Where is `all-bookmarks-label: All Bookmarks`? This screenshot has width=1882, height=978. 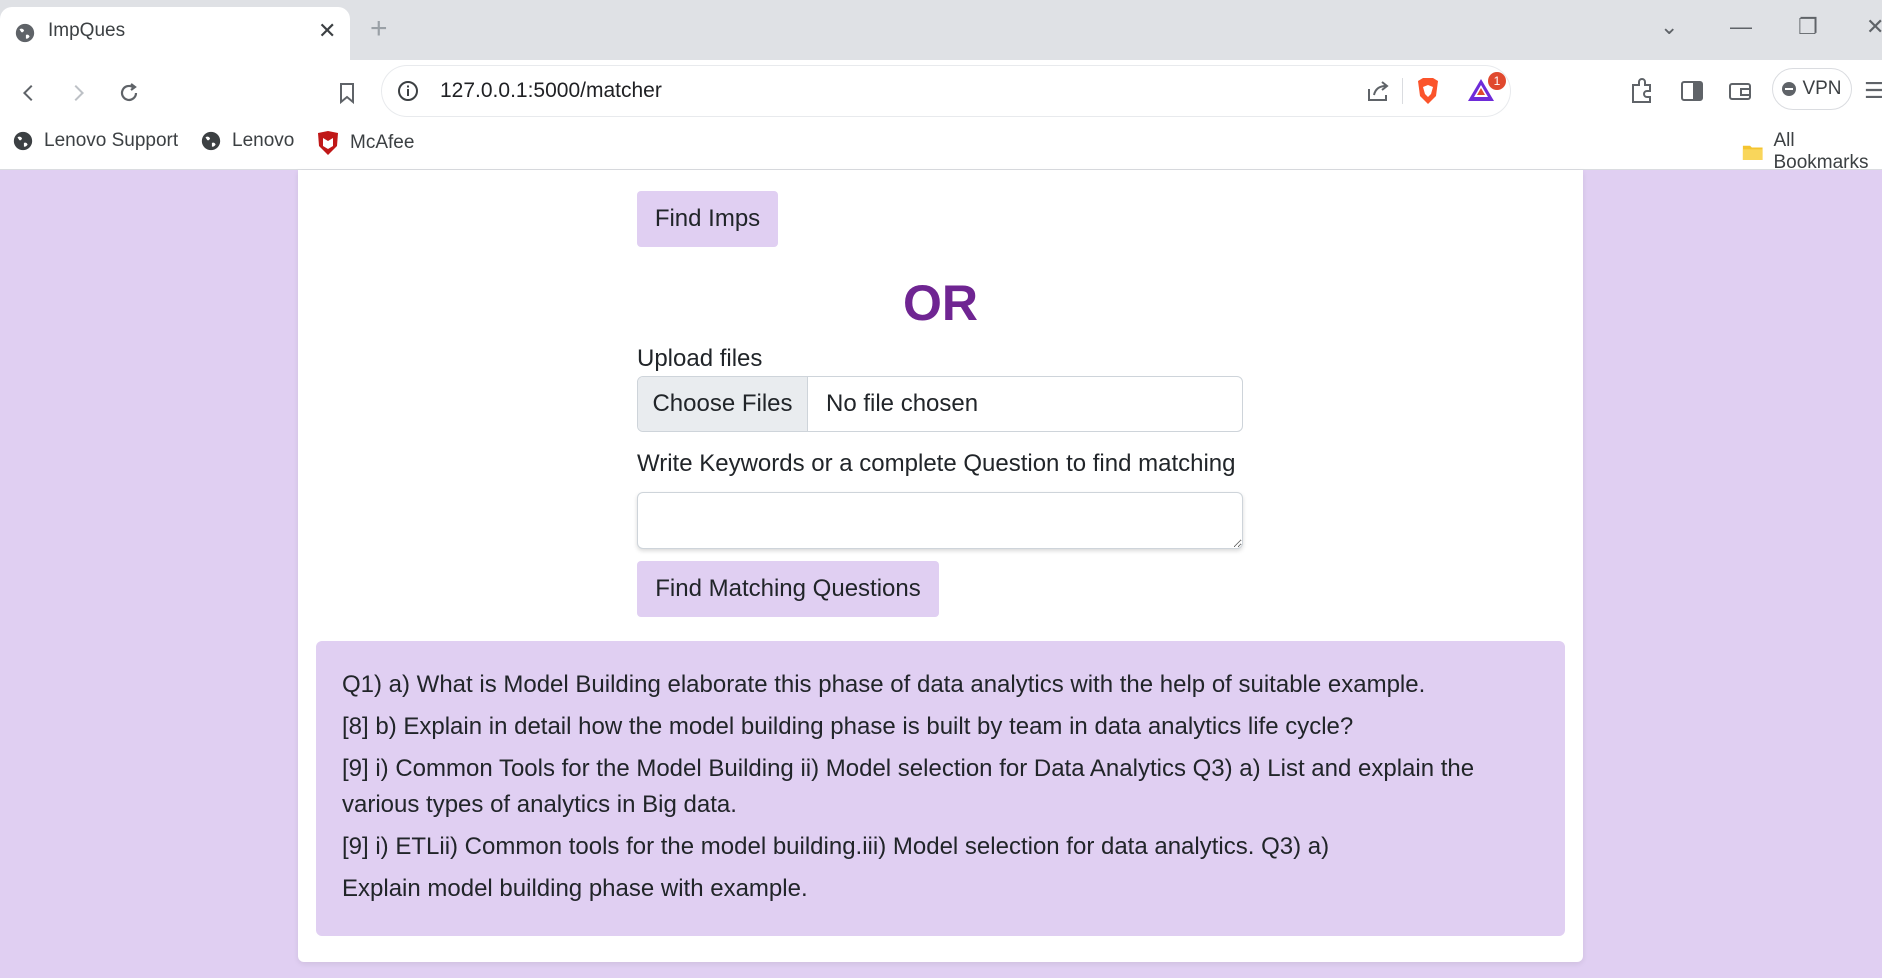
all-bookmarks-label: All Bookmarks is located at coordinates (1821, 151).